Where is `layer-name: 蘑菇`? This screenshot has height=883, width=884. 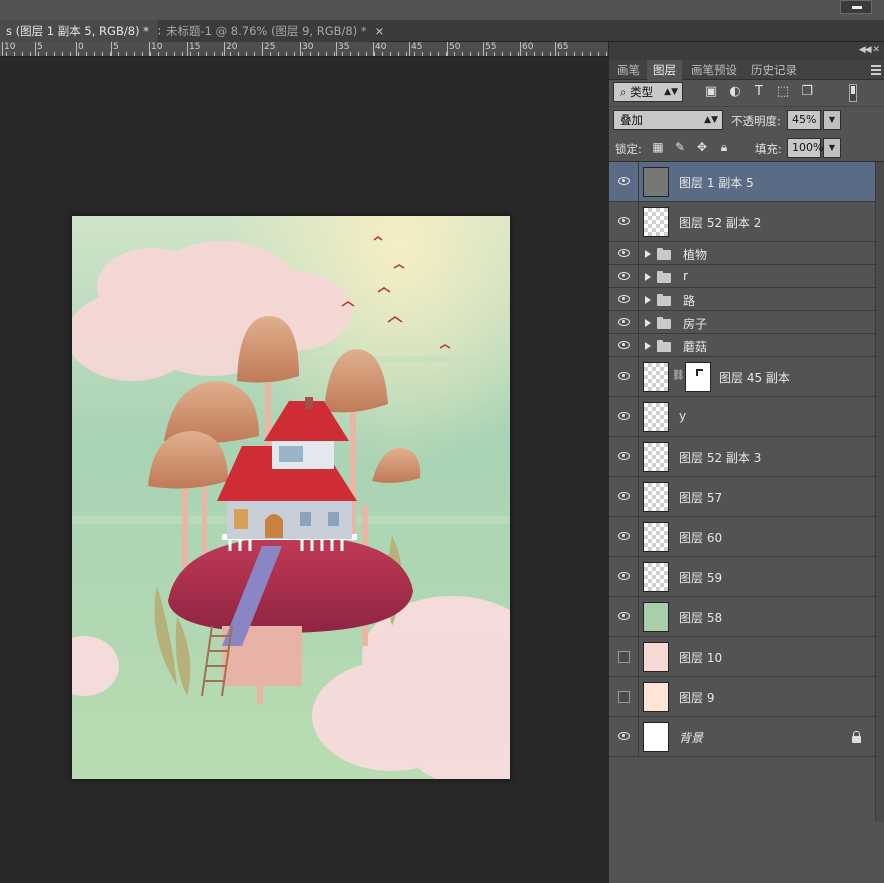 layer-name: 蘑菇 is located at coordinates (695, 346).